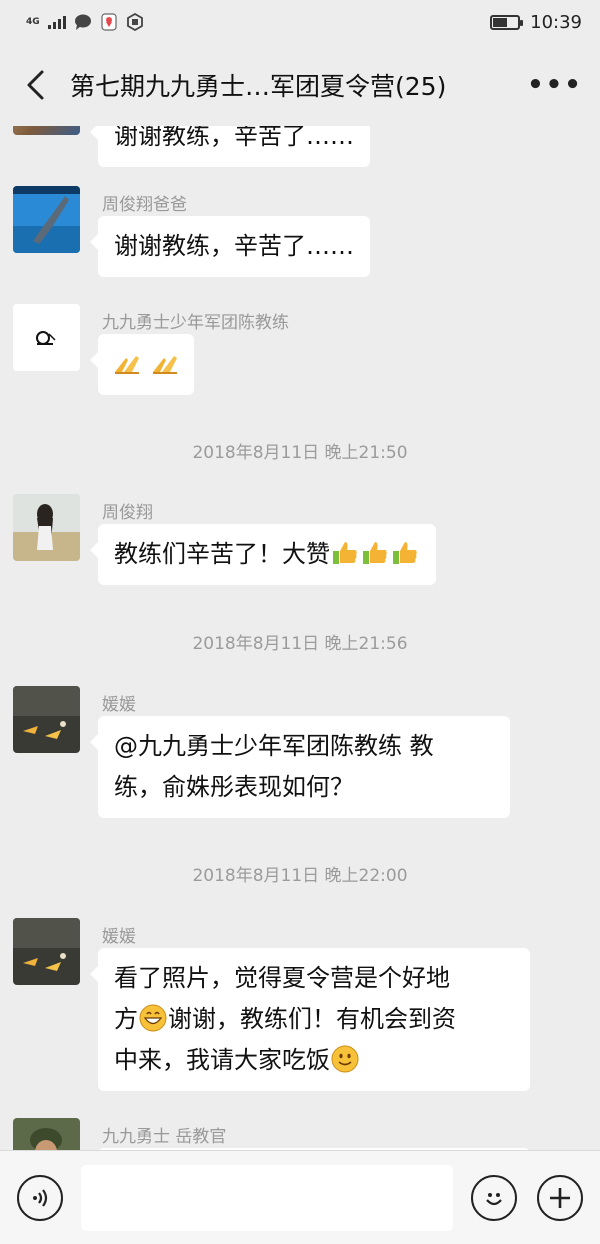 This screenshot has height=1244, width=600. Describe the element at coordinates (267, 1198) in the screenshot. I see `message-input` at that location.